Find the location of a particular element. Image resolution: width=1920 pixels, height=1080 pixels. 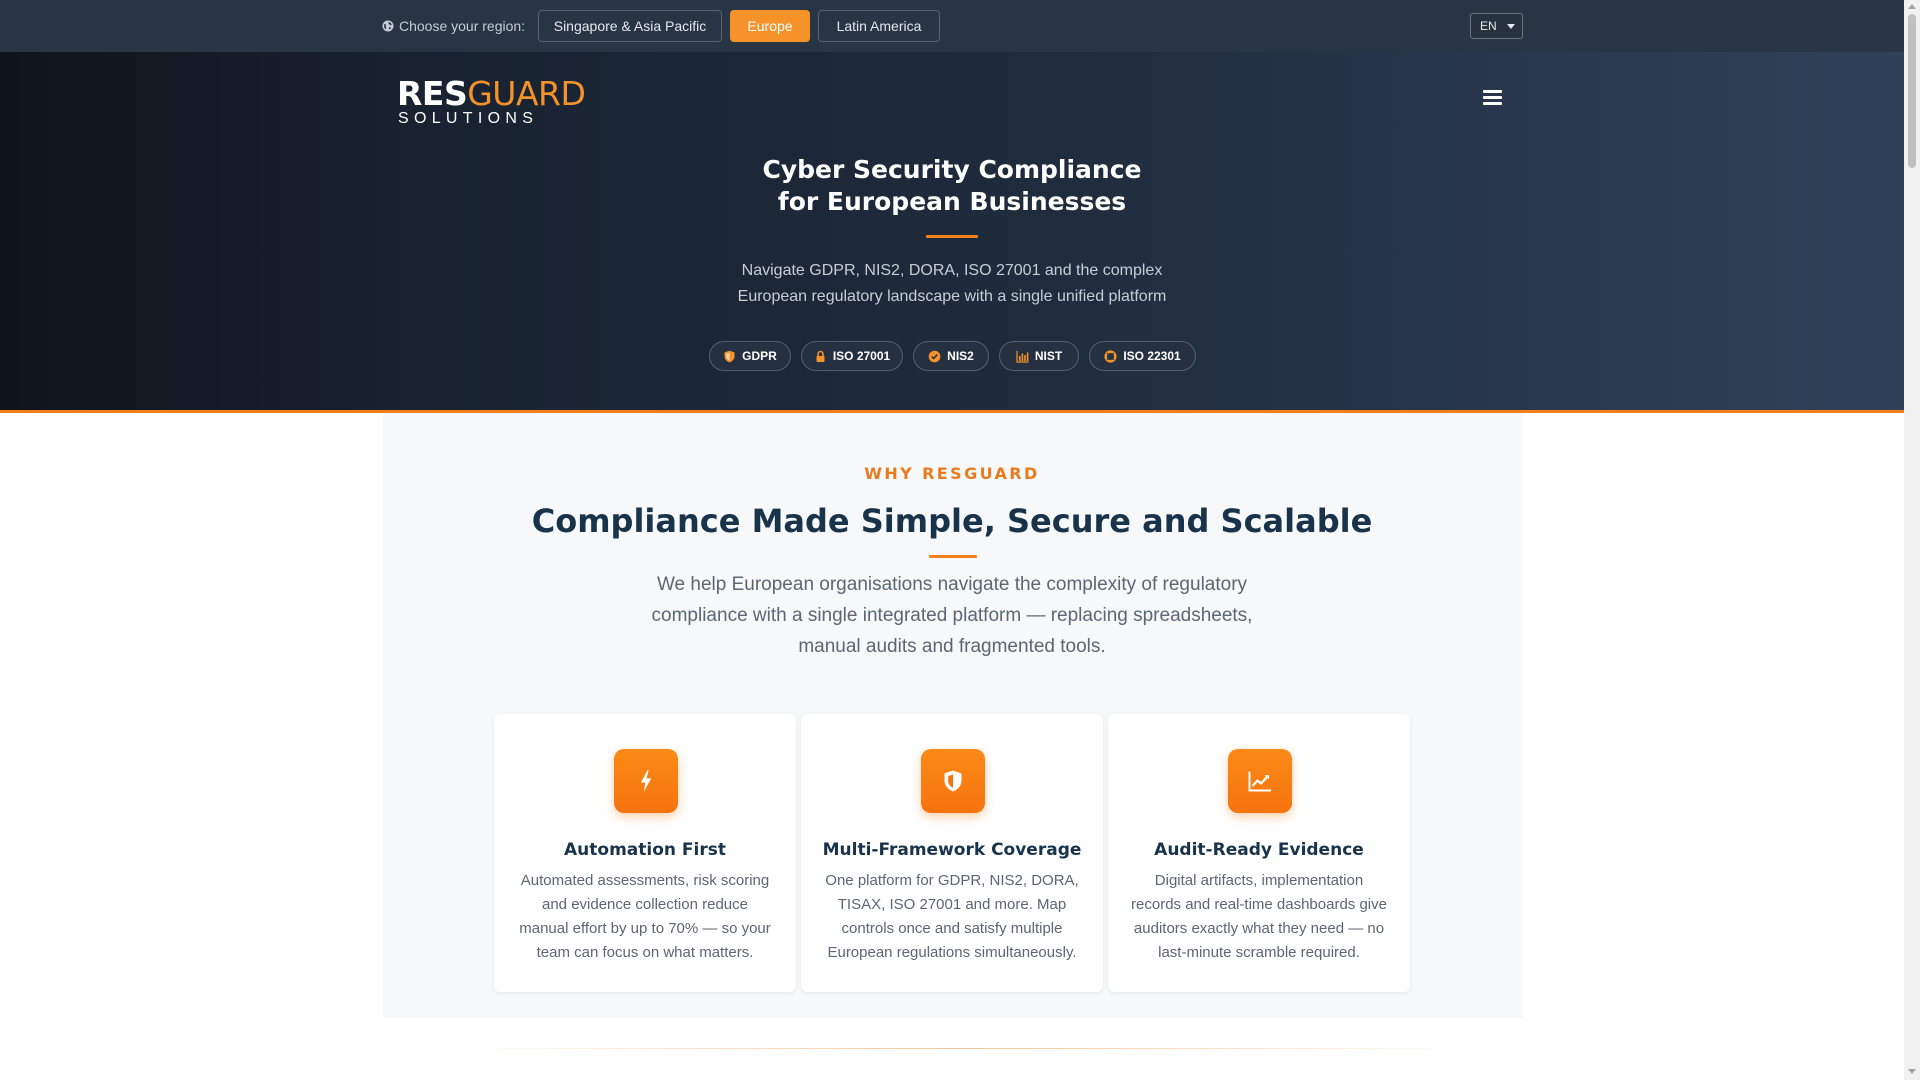

line-chart-icon is located at coordinates (1259, 781).